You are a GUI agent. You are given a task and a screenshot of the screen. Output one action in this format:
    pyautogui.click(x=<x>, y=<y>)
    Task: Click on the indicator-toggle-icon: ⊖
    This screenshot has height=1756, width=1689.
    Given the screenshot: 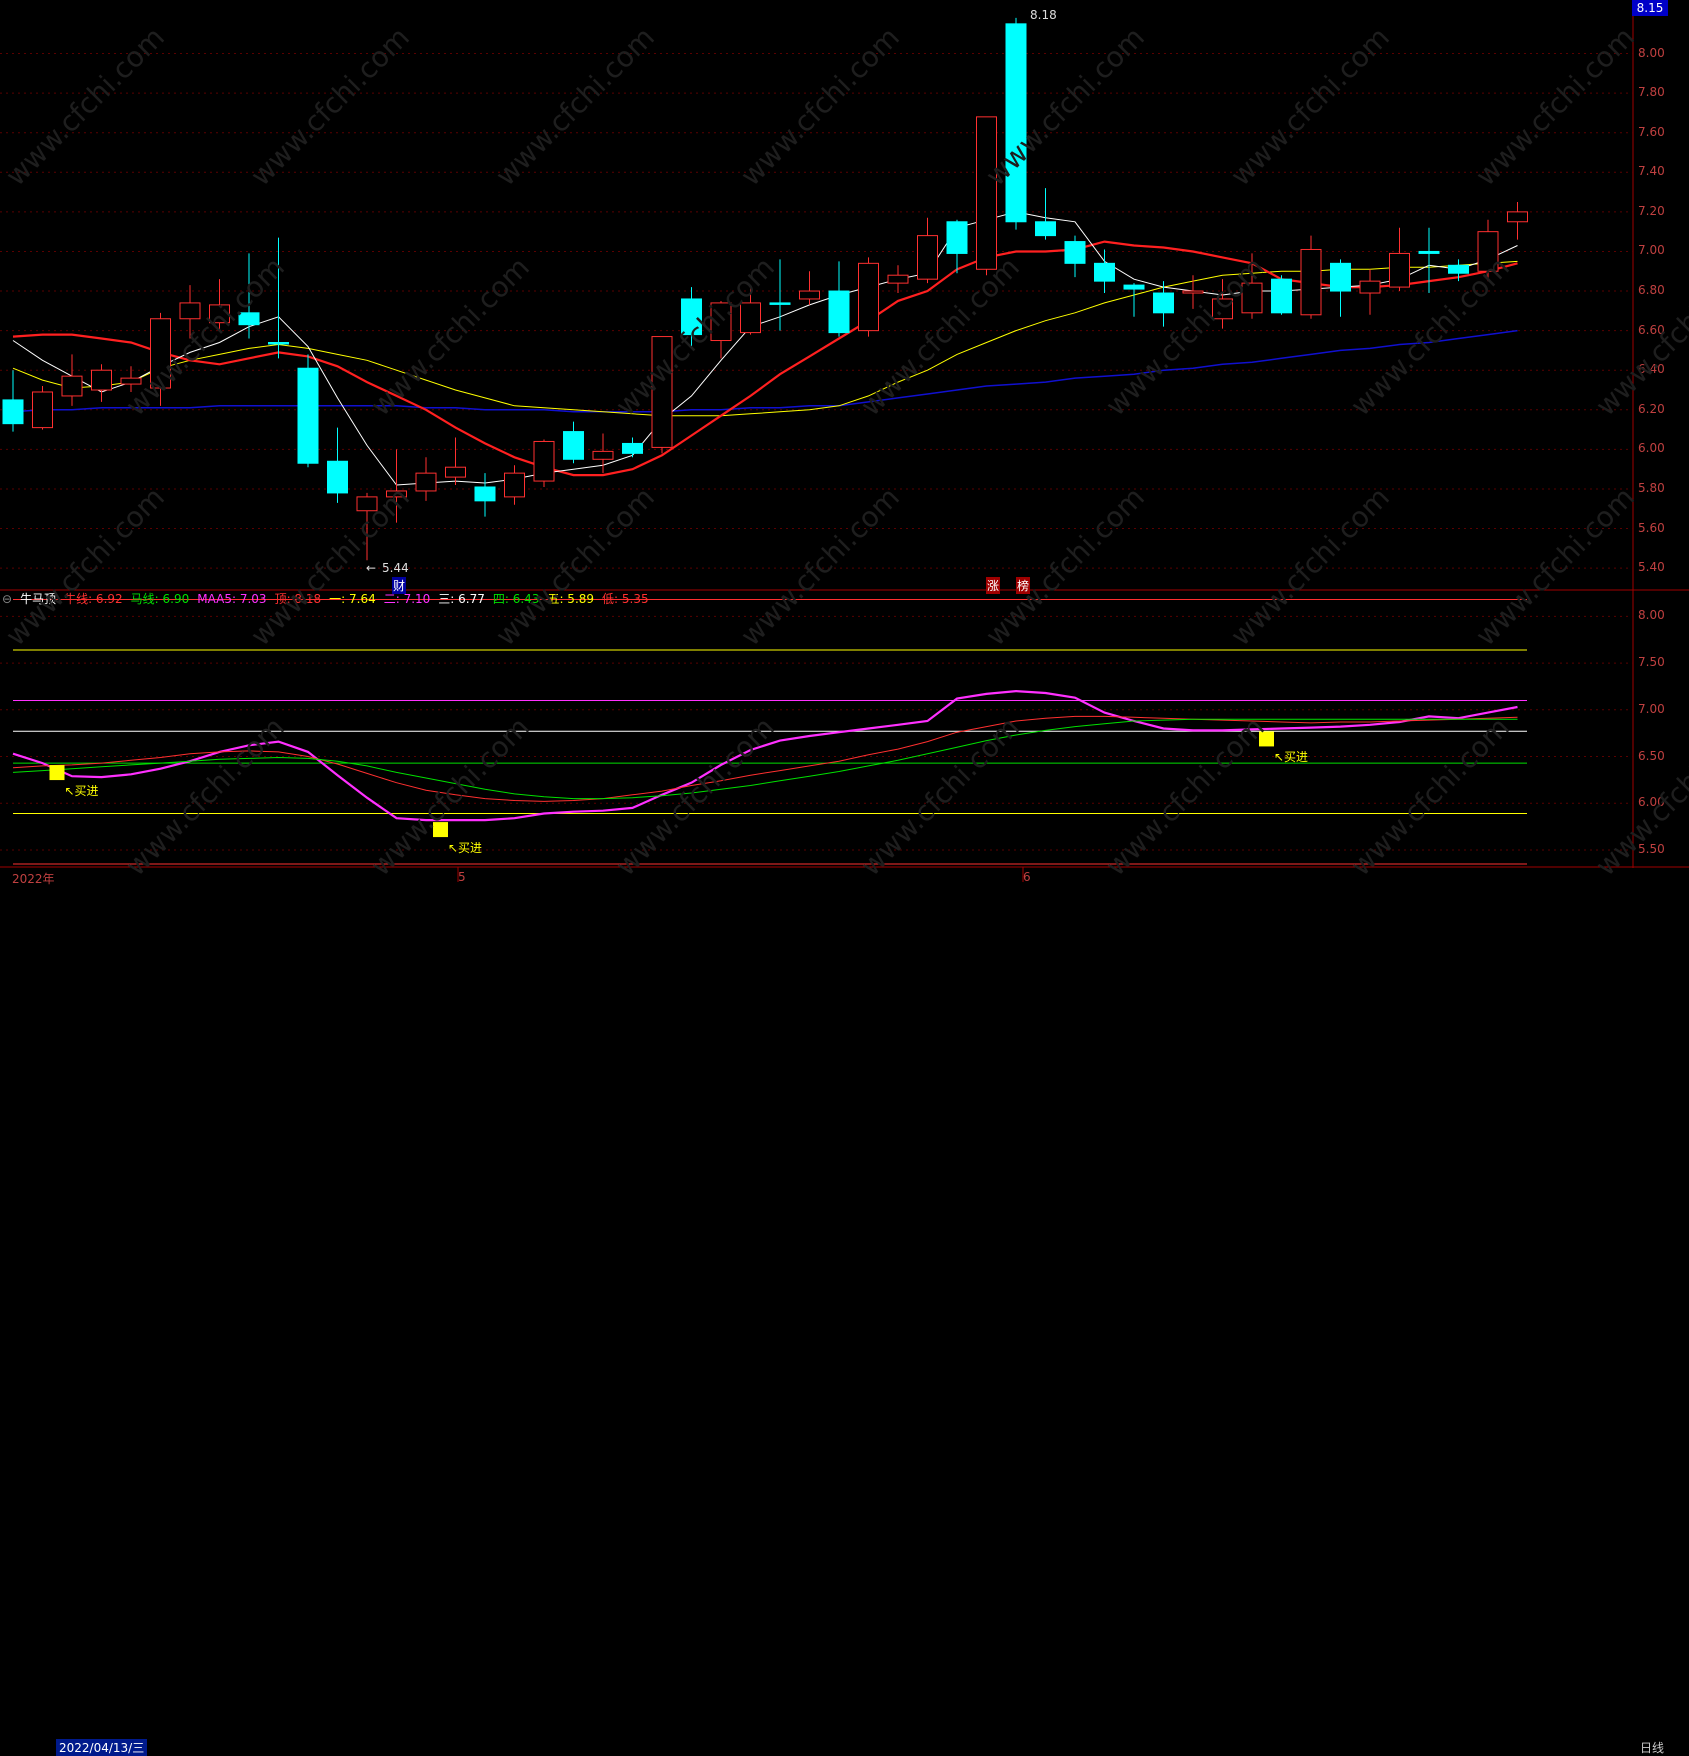 What is the action you would take?
    pyautogui.click(x=7, y=599)
    